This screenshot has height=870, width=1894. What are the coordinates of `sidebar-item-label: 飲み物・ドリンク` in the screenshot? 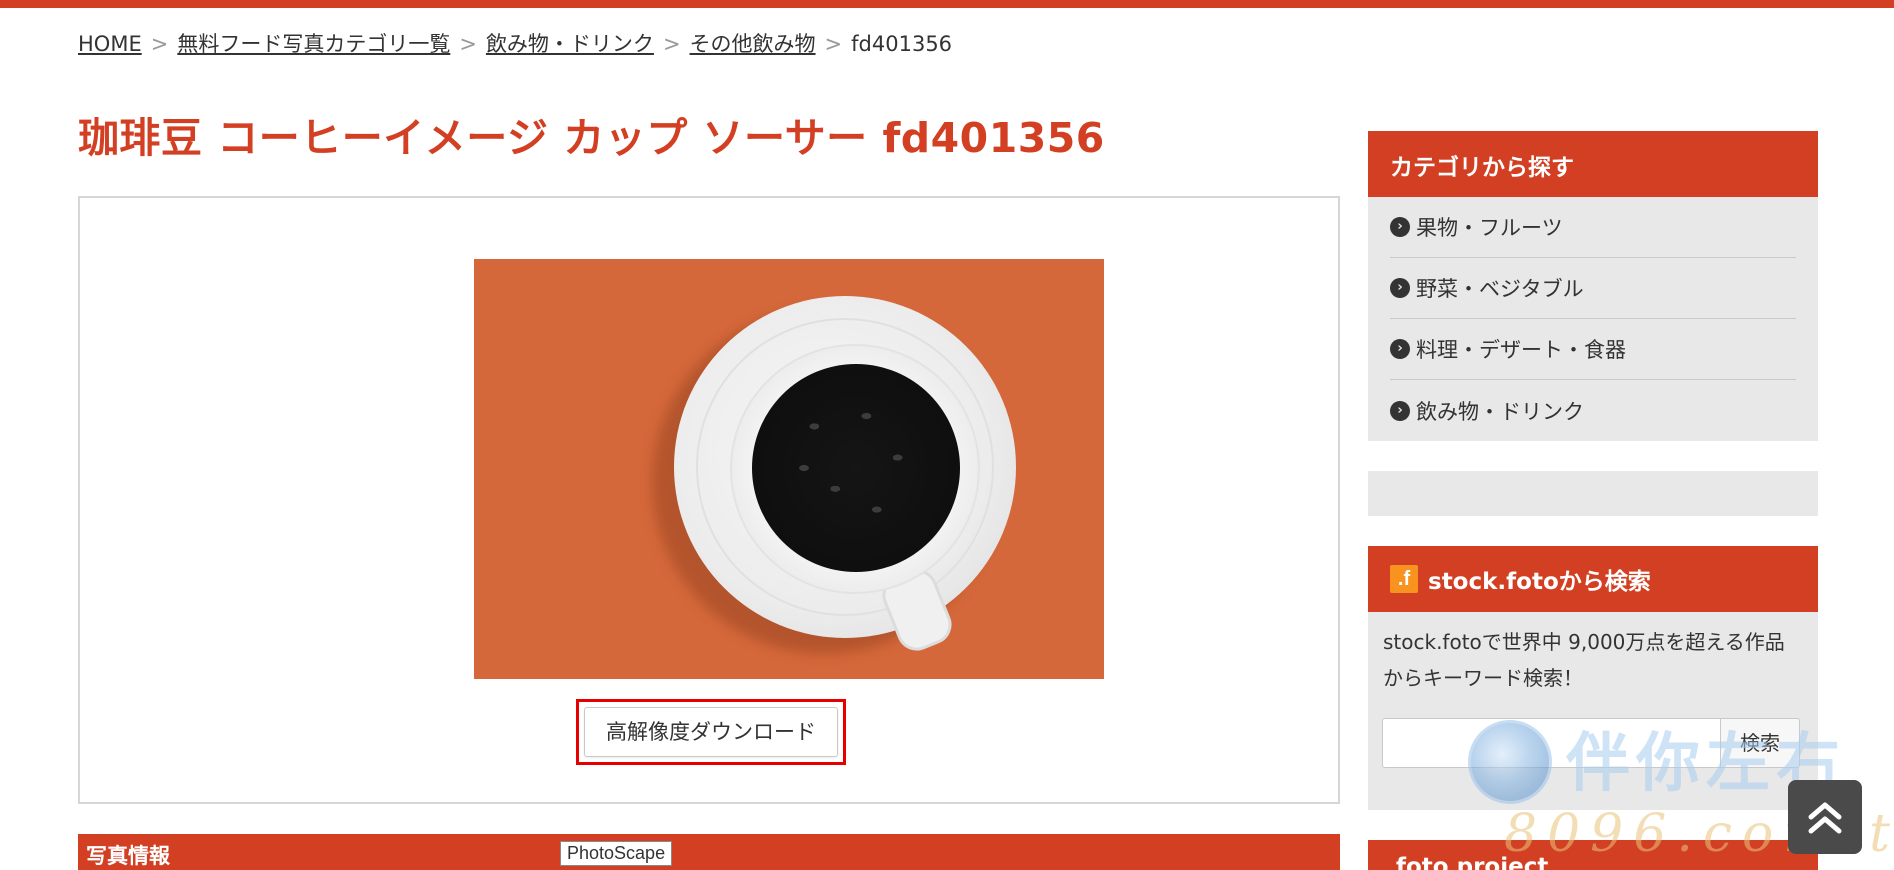 It's located at (1500, 411).